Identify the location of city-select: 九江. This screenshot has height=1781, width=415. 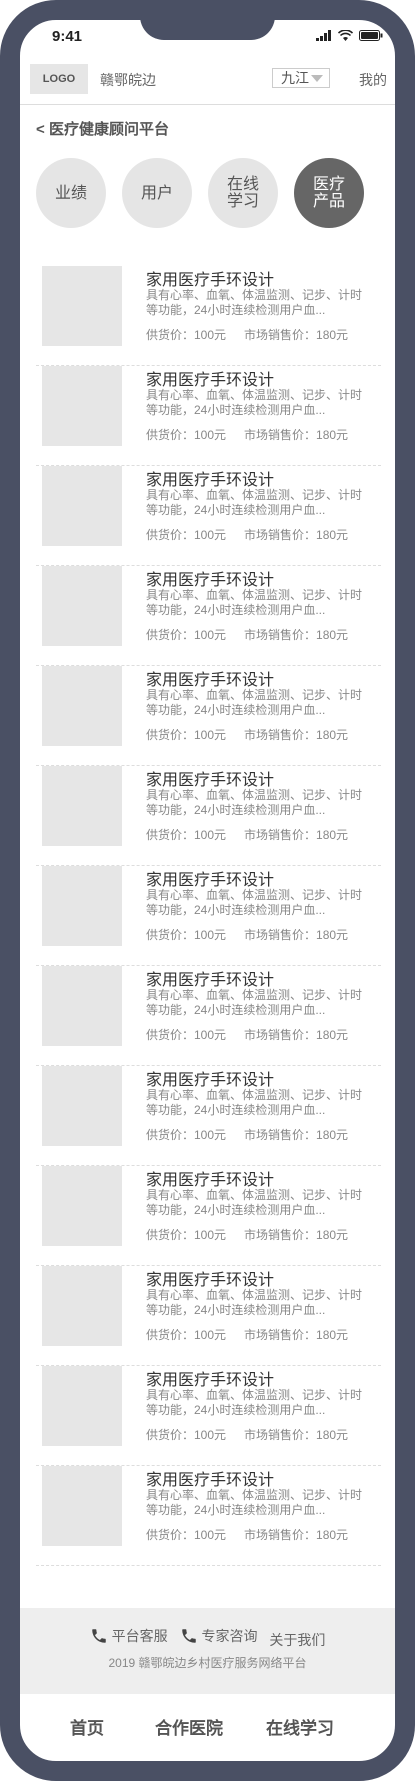
(301, 78).